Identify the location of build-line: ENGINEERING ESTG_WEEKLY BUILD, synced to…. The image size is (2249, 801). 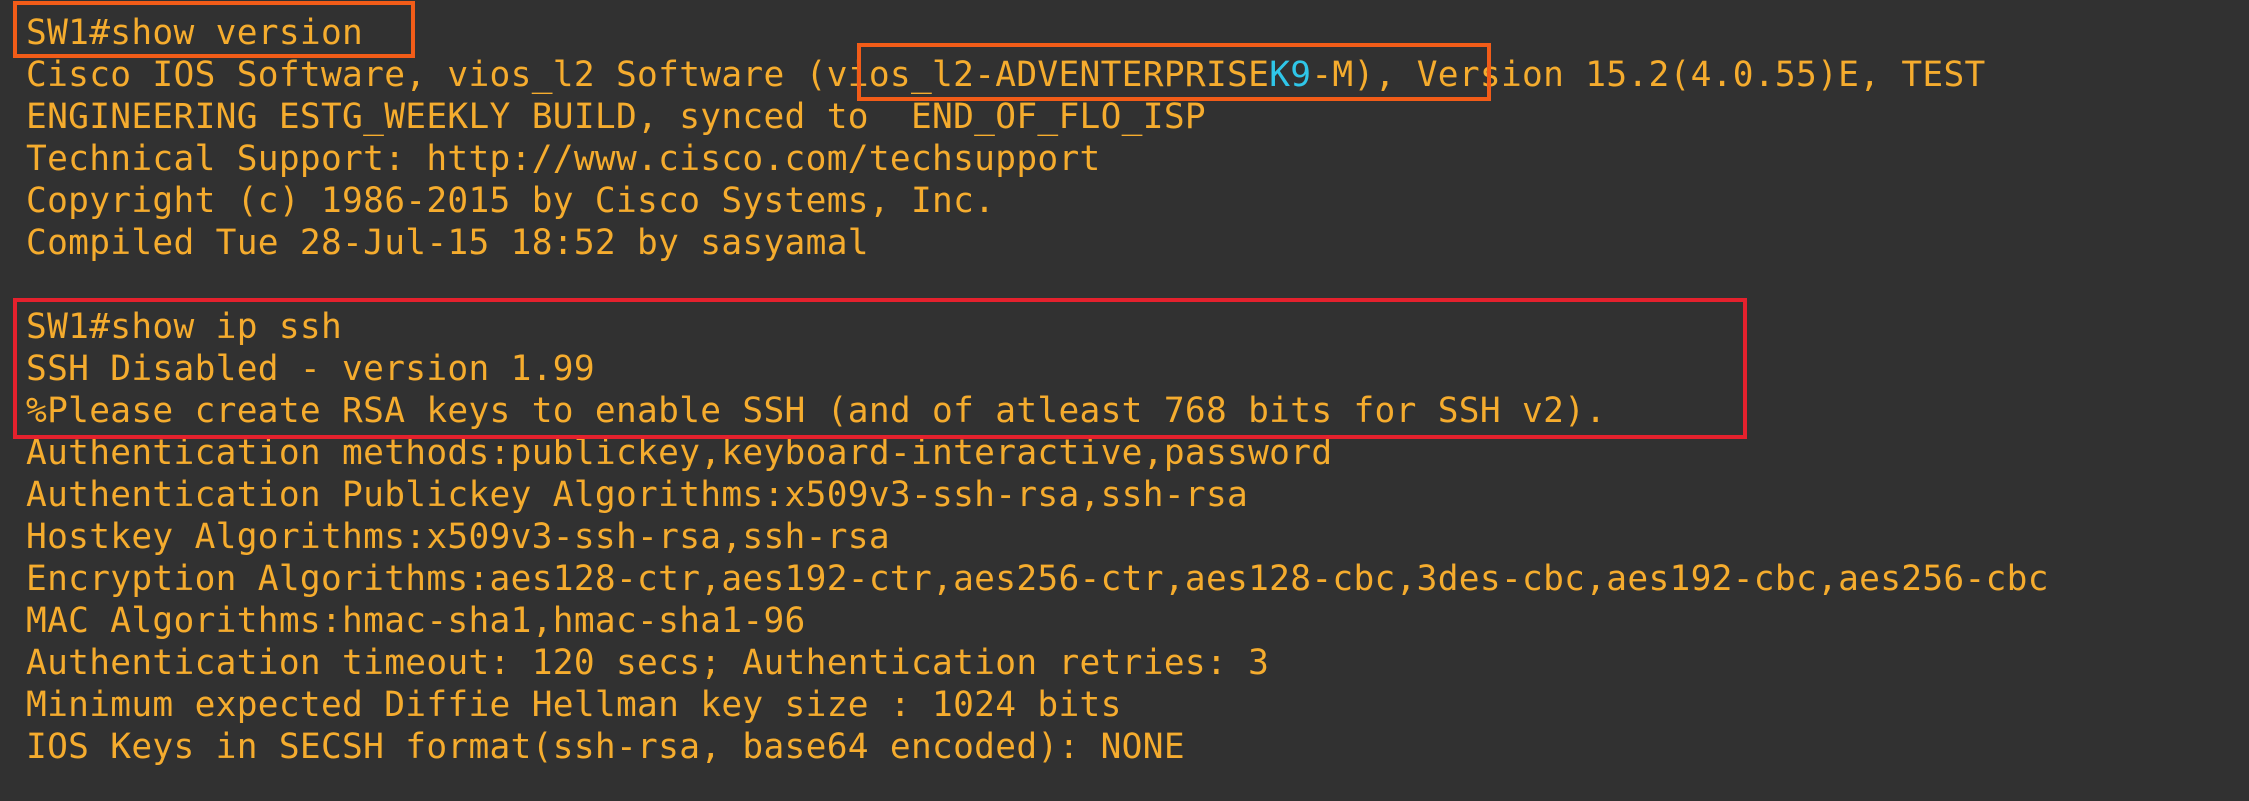
(616, 117).